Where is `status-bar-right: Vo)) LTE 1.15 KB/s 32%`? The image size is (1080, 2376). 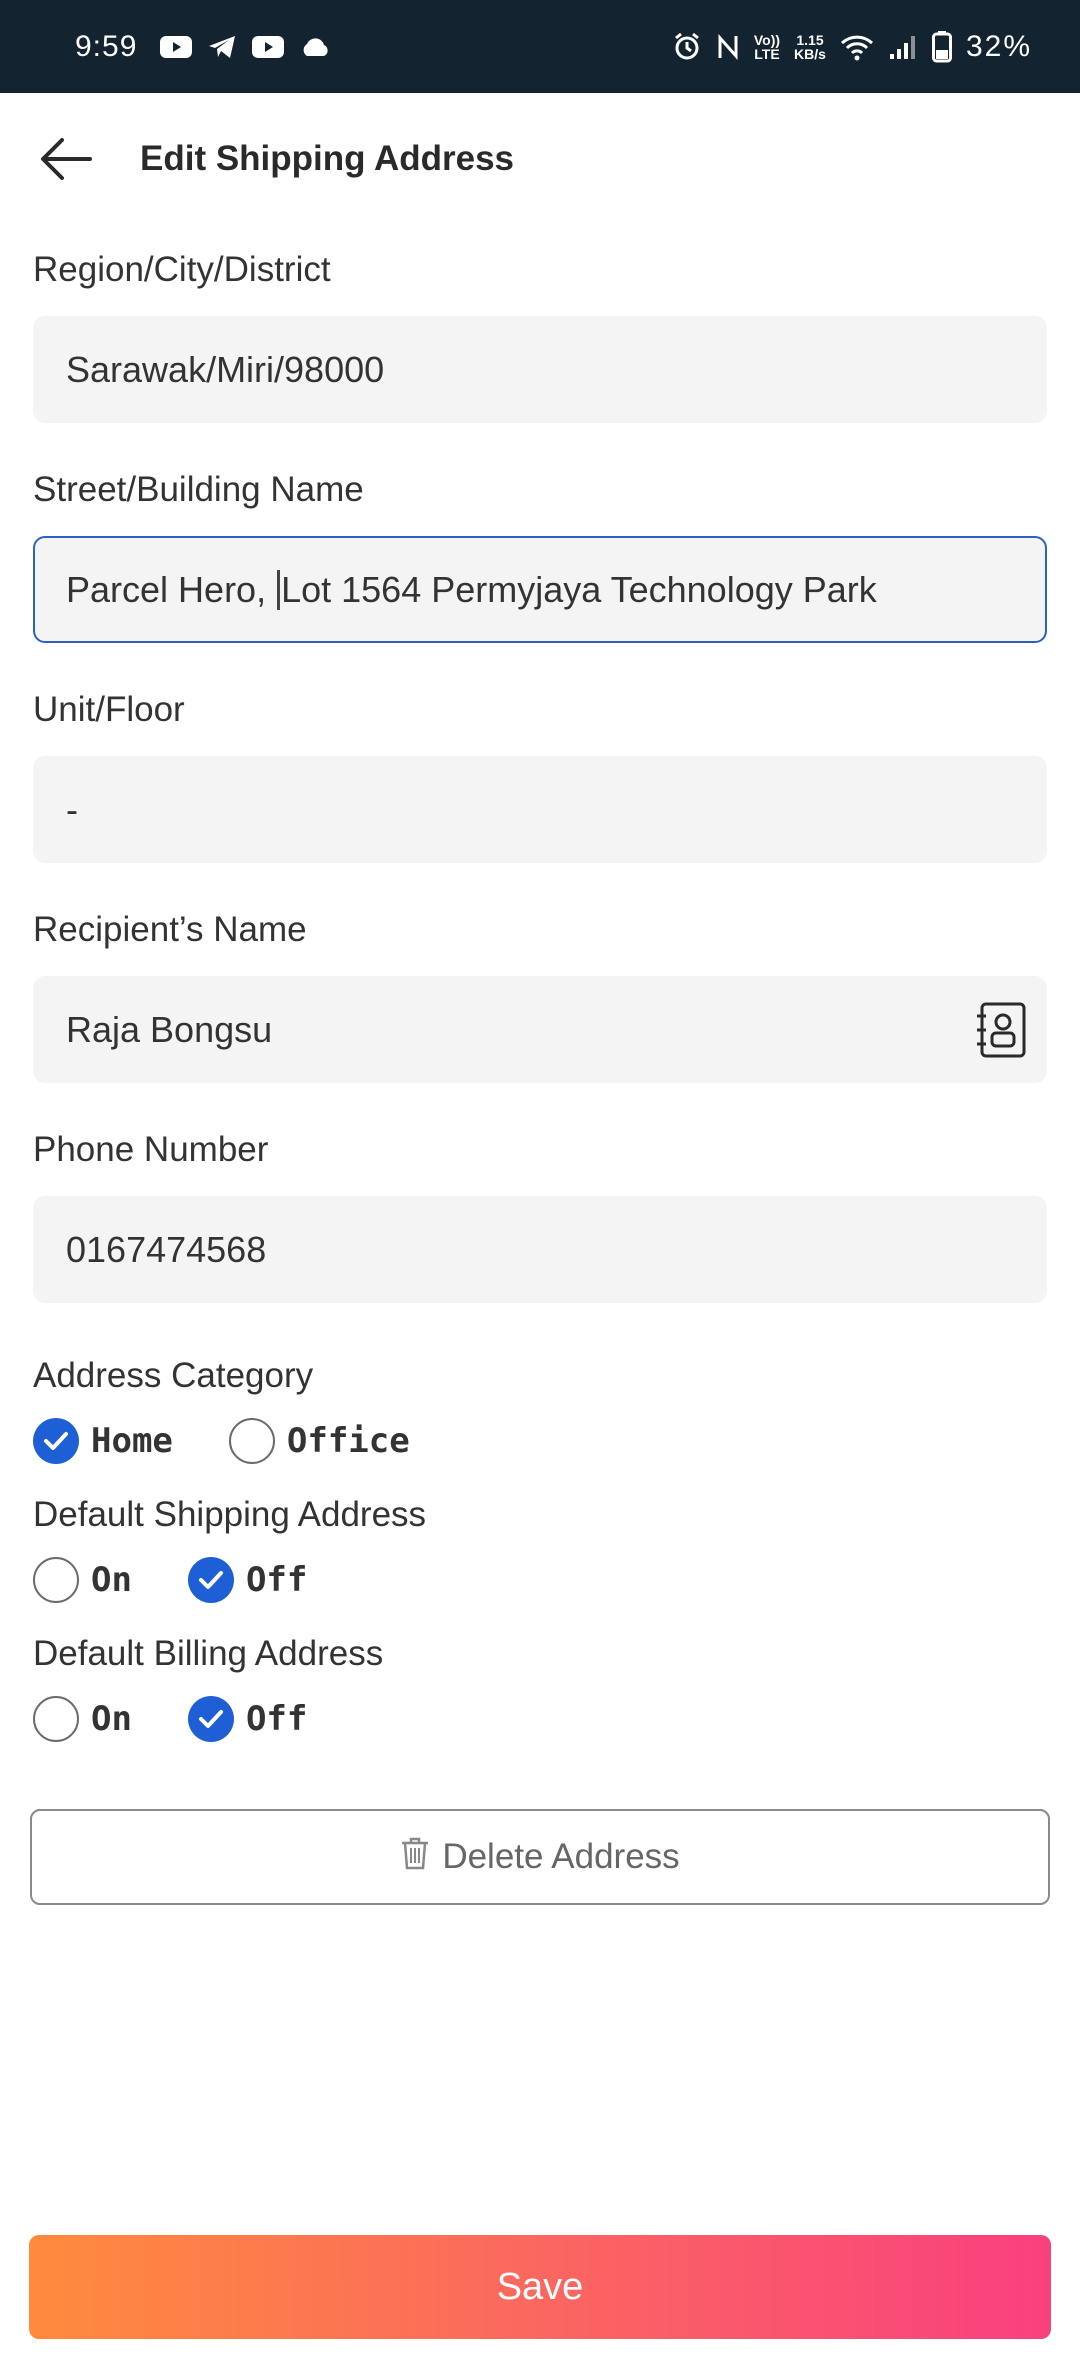 status-bar-right: Vo)) LTE 1.15 KB/s 32% is located at coordinates (852, 47).